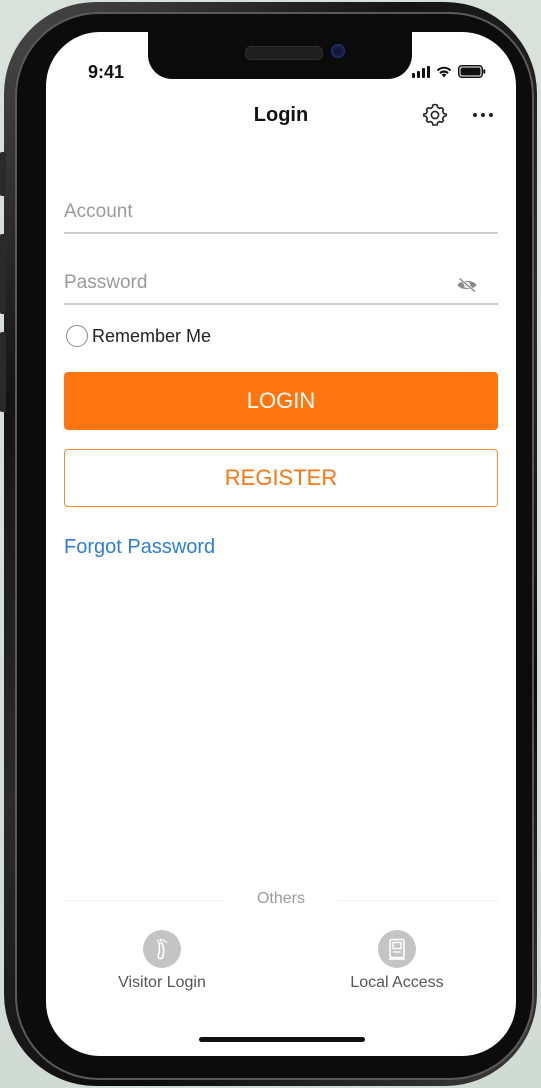 Image resolution: width=541 pixels, height=1088 pixels. I want to click on phone-volume-down-button, so click(3, 372).